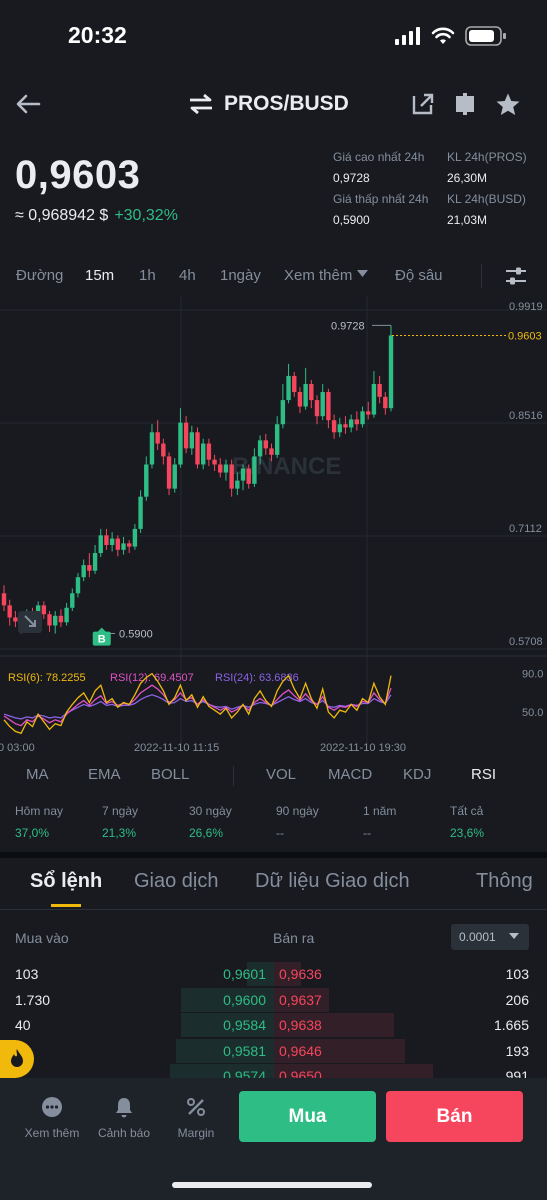 This screenshot has height=1200, width=547. Describe the element at coordinates (300, 1050) in the screenshot. I see `ask-price: 0,9646` at that location.